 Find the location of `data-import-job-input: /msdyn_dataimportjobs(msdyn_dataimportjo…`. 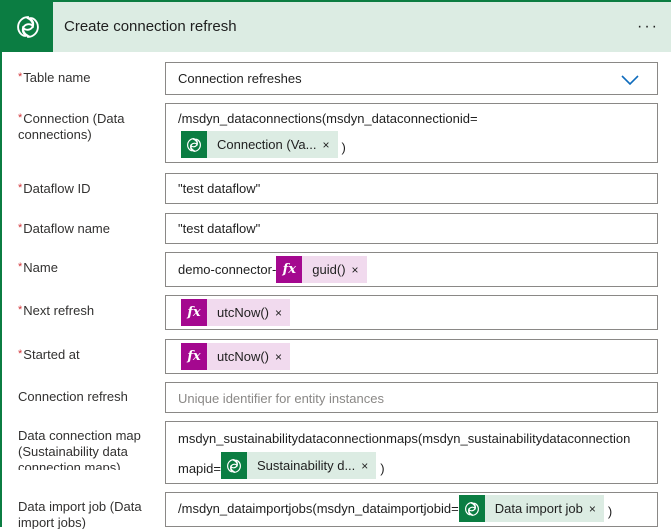

data-import-job-input: /msdyn_dataimportjobs(msdyn_dataimportjo… is located at coordinates (411, 509).